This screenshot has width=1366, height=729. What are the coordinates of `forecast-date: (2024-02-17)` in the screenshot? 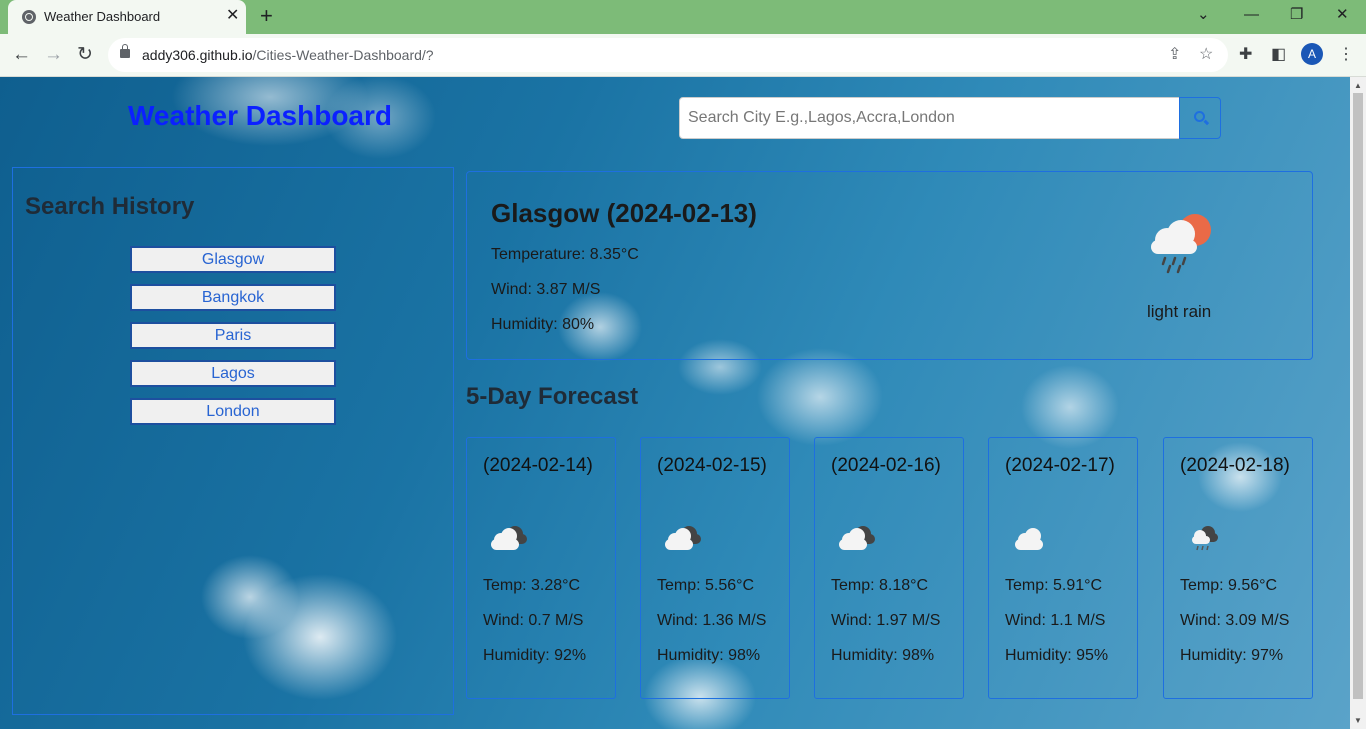 It's located at (1060, 465).